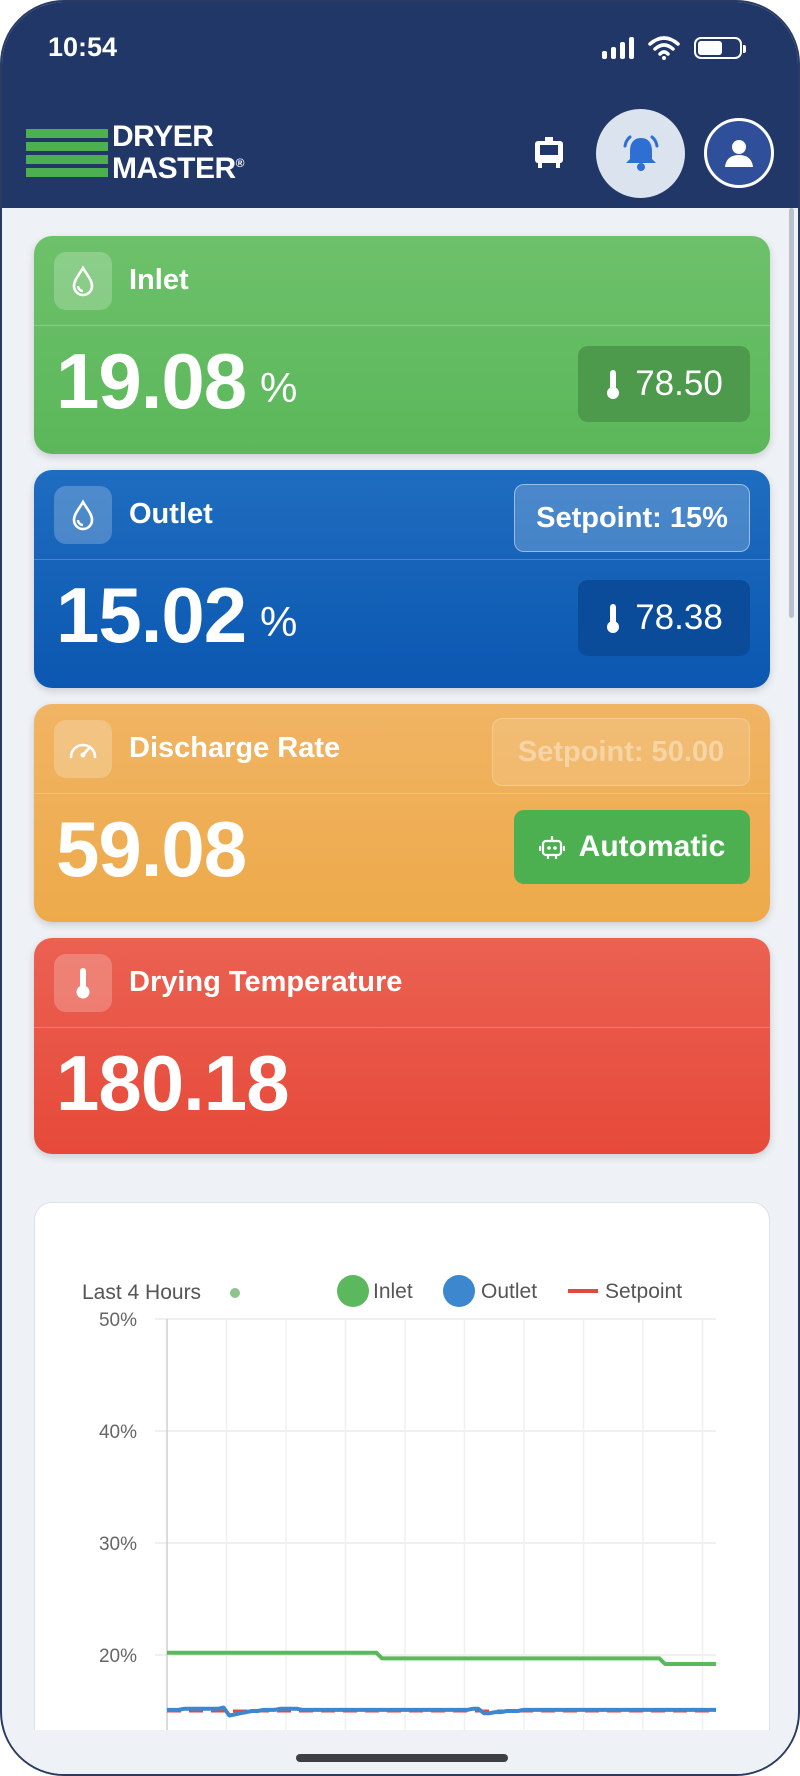 The image size is (800, 1776). What do you see at coordinates (83, 47) in the screenshot?
I see `status-time: 10:54` at bounding box center [83, 47].